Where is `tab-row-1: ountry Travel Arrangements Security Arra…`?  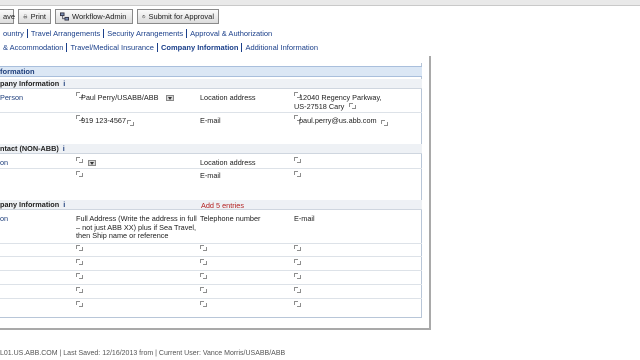 tab-row-1: ountry Travel Arrangements Security Arra… is located at coordinates (137, 33).